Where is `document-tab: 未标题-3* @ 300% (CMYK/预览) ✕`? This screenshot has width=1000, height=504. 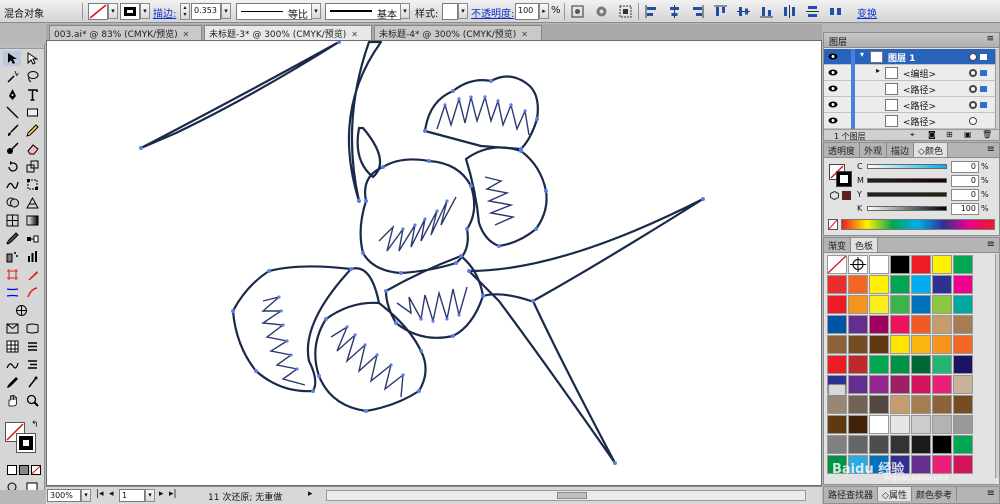 document-tab: 未标题-3* @ 300% (CMYK/预览) ✕ is located at coordinates (288, 32).